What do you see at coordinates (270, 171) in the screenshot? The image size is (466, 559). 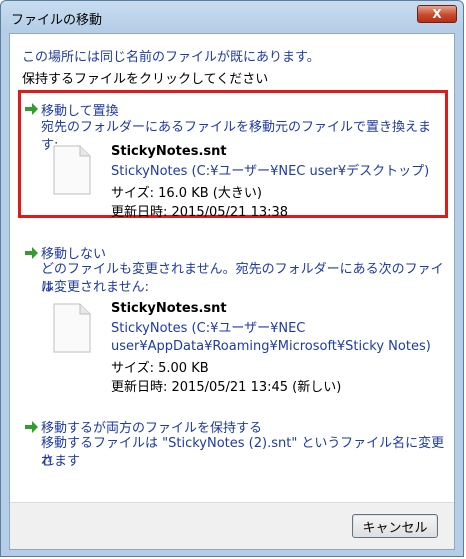 I see `file-location: StickyNotes (C:¥ユーザー¥NEC user¥デスクトップ)` at bounding box center [270, 171].